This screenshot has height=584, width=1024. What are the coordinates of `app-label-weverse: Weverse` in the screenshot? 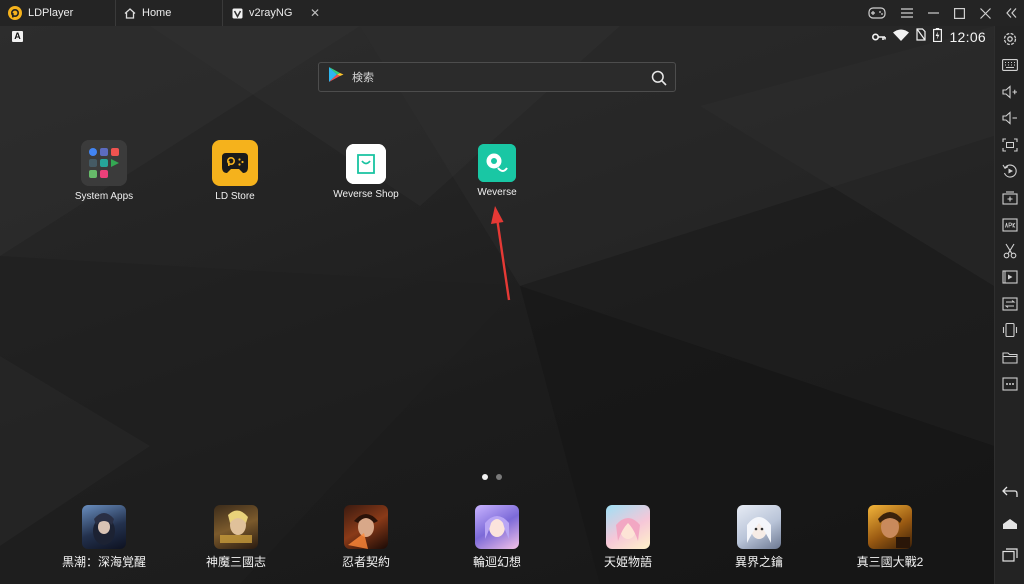 It's located at (497, 192).